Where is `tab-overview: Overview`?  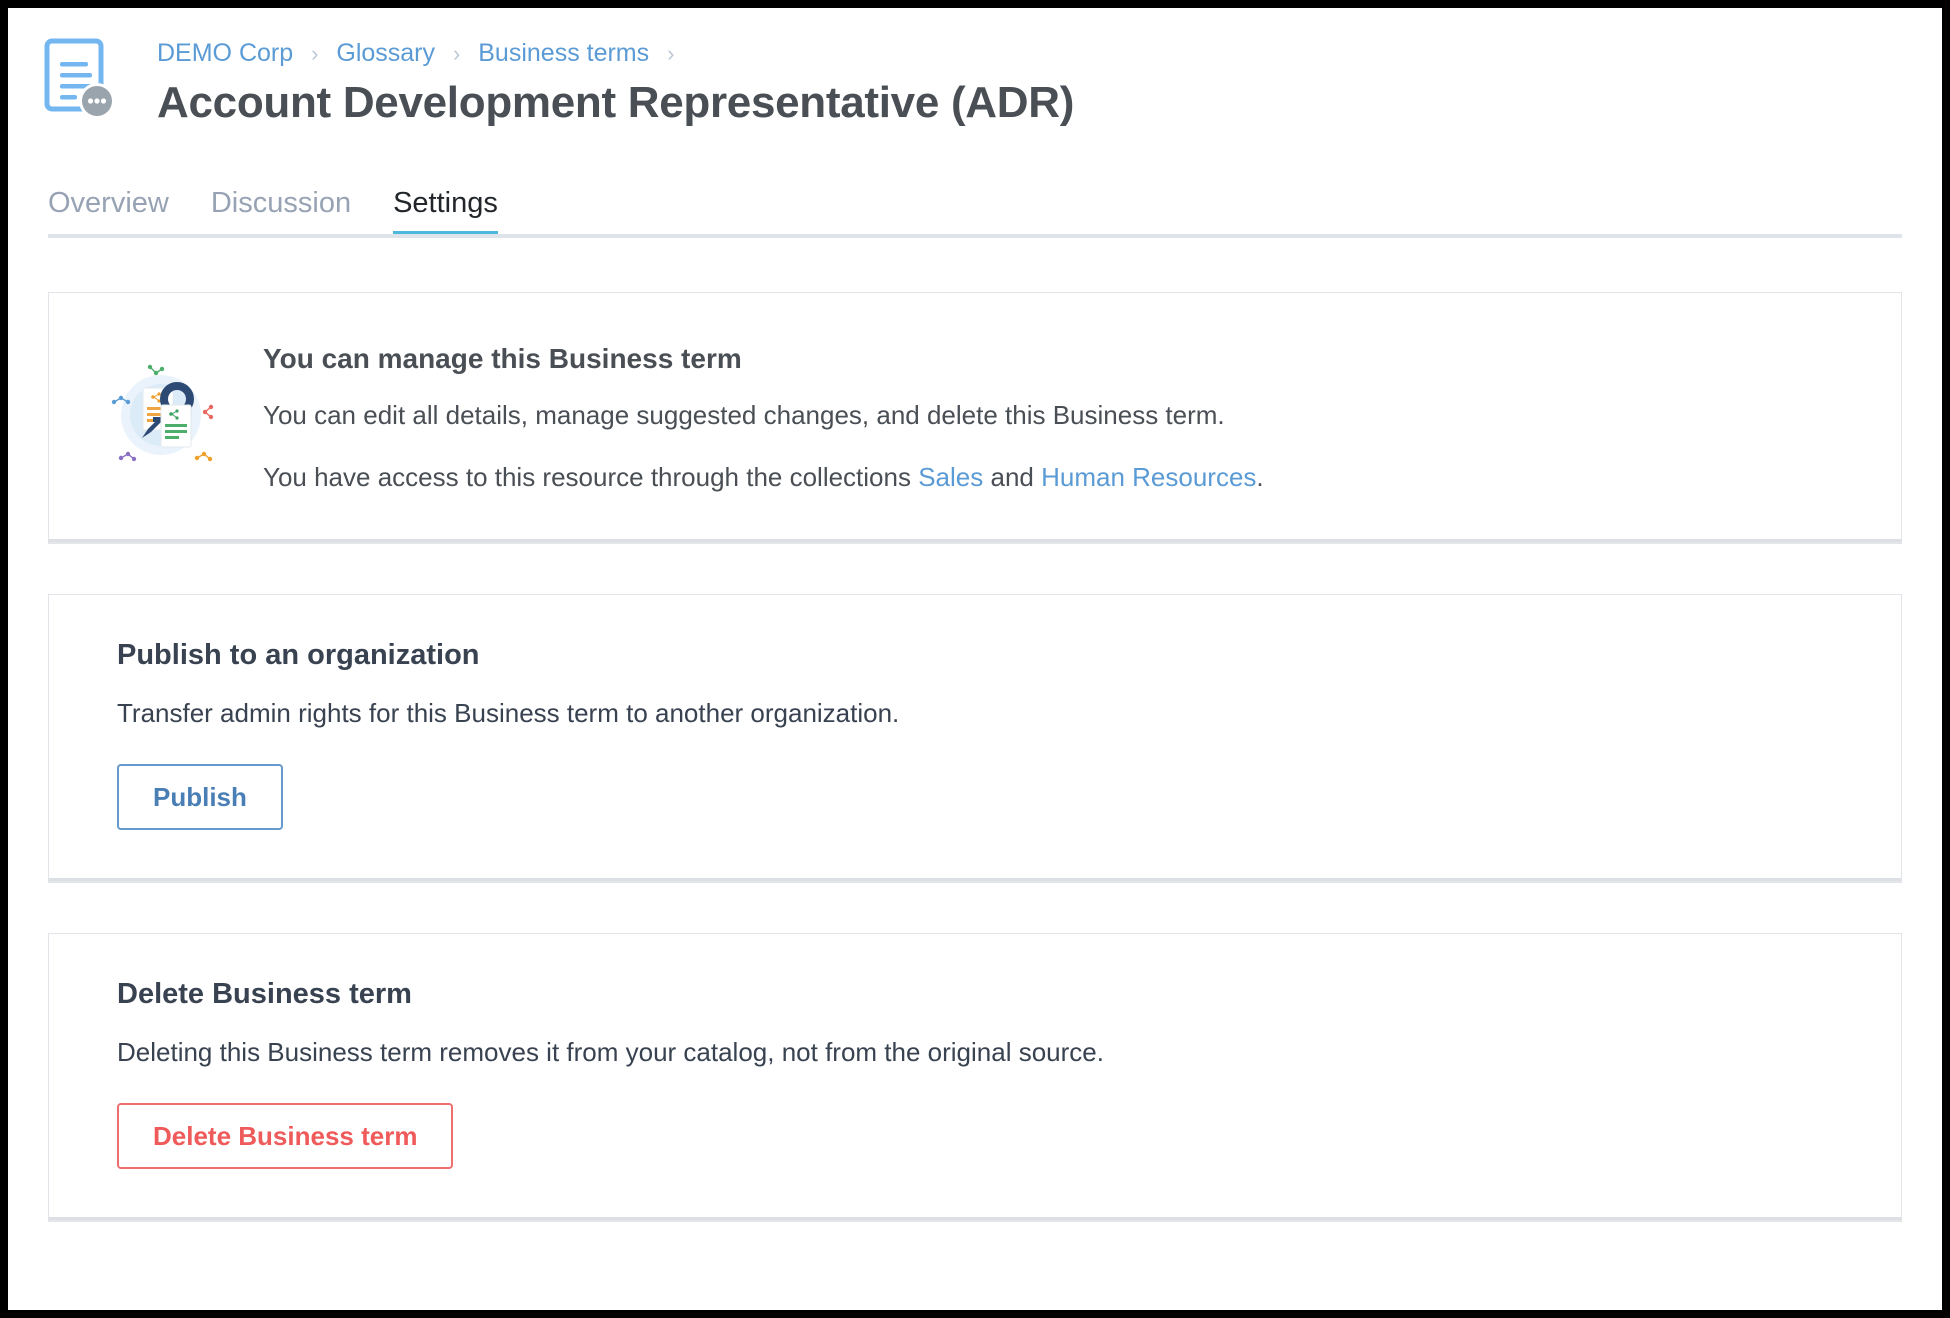
tab-overview: Overview is located at coordinates (108, 210).